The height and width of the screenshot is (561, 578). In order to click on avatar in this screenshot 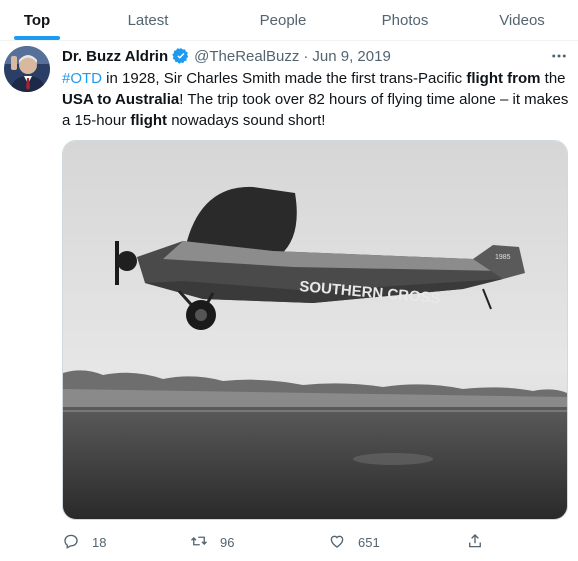, I will do `click(27, 69)`.